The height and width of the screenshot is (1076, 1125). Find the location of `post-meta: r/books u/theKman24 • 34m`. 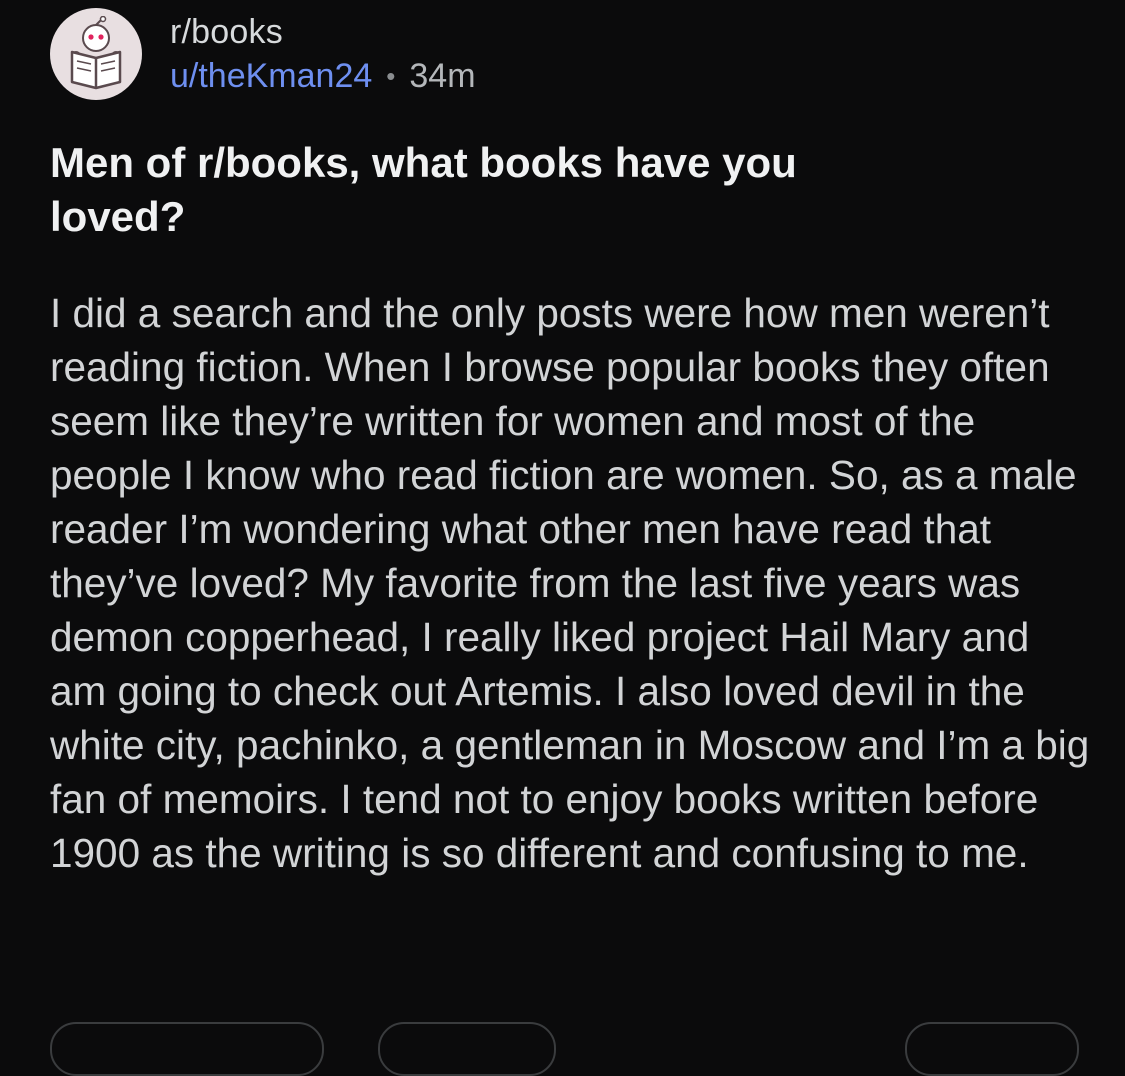

post-meta: r/books u/theKman24 • 34m is located at coordinates (323, 54).